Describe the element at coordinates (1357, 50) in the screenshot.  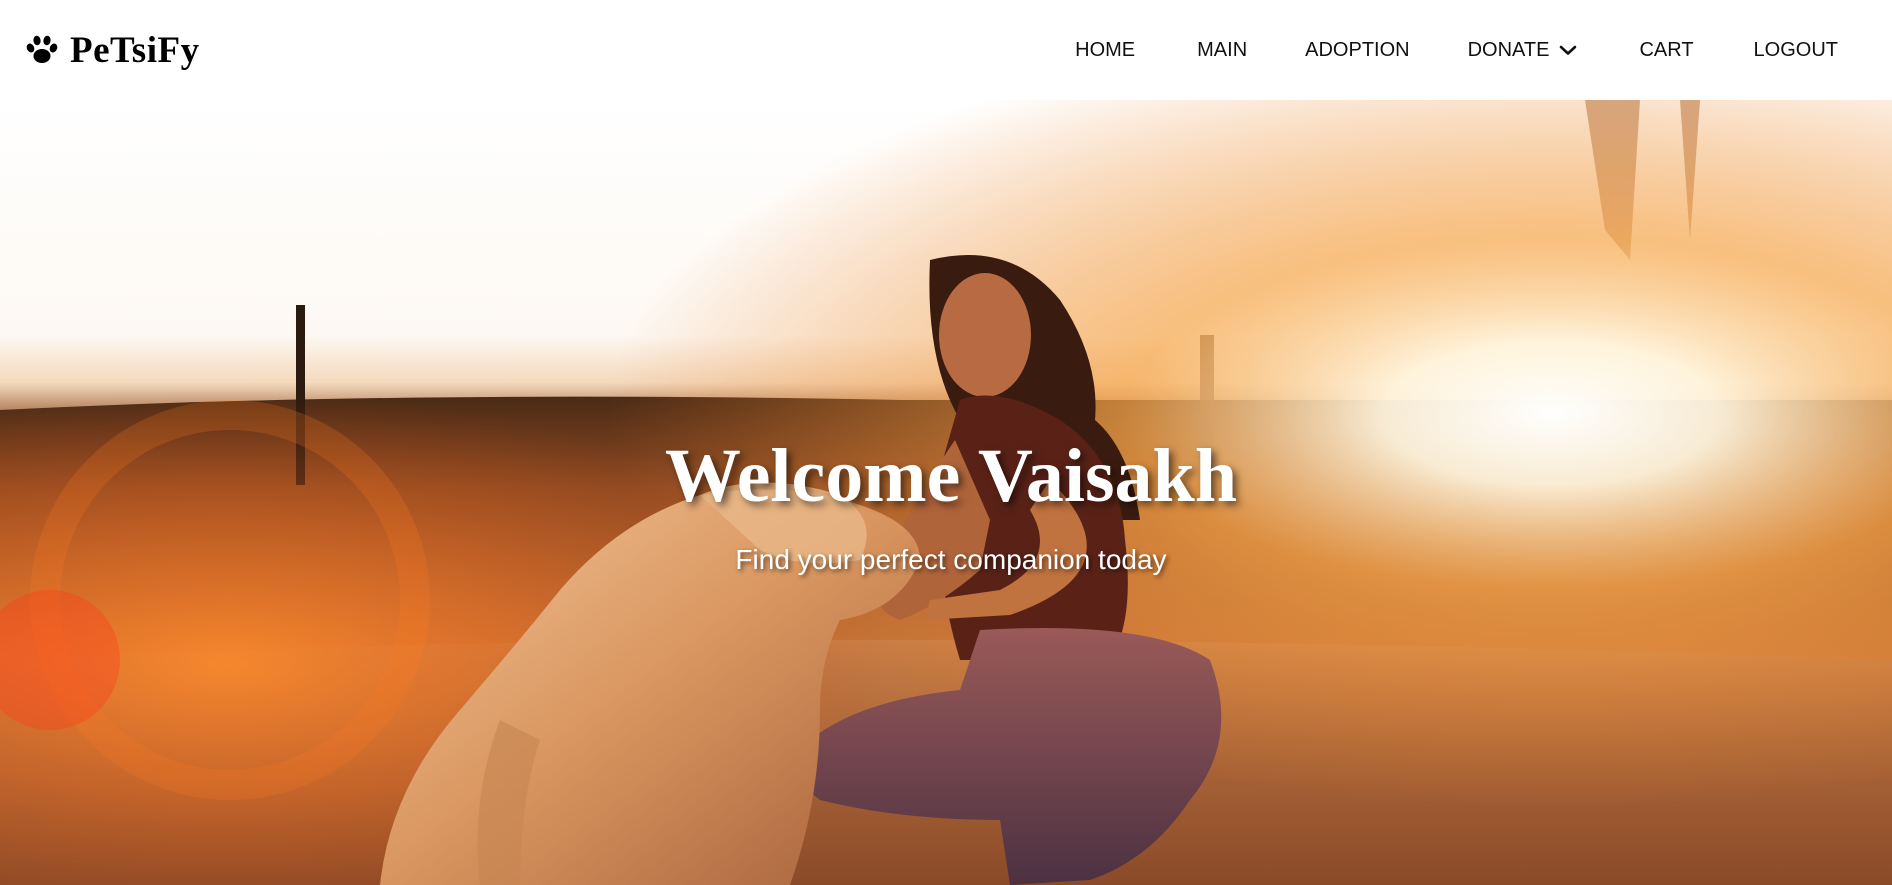
I see `nav-adoption-link: ADOPTION` at that location.